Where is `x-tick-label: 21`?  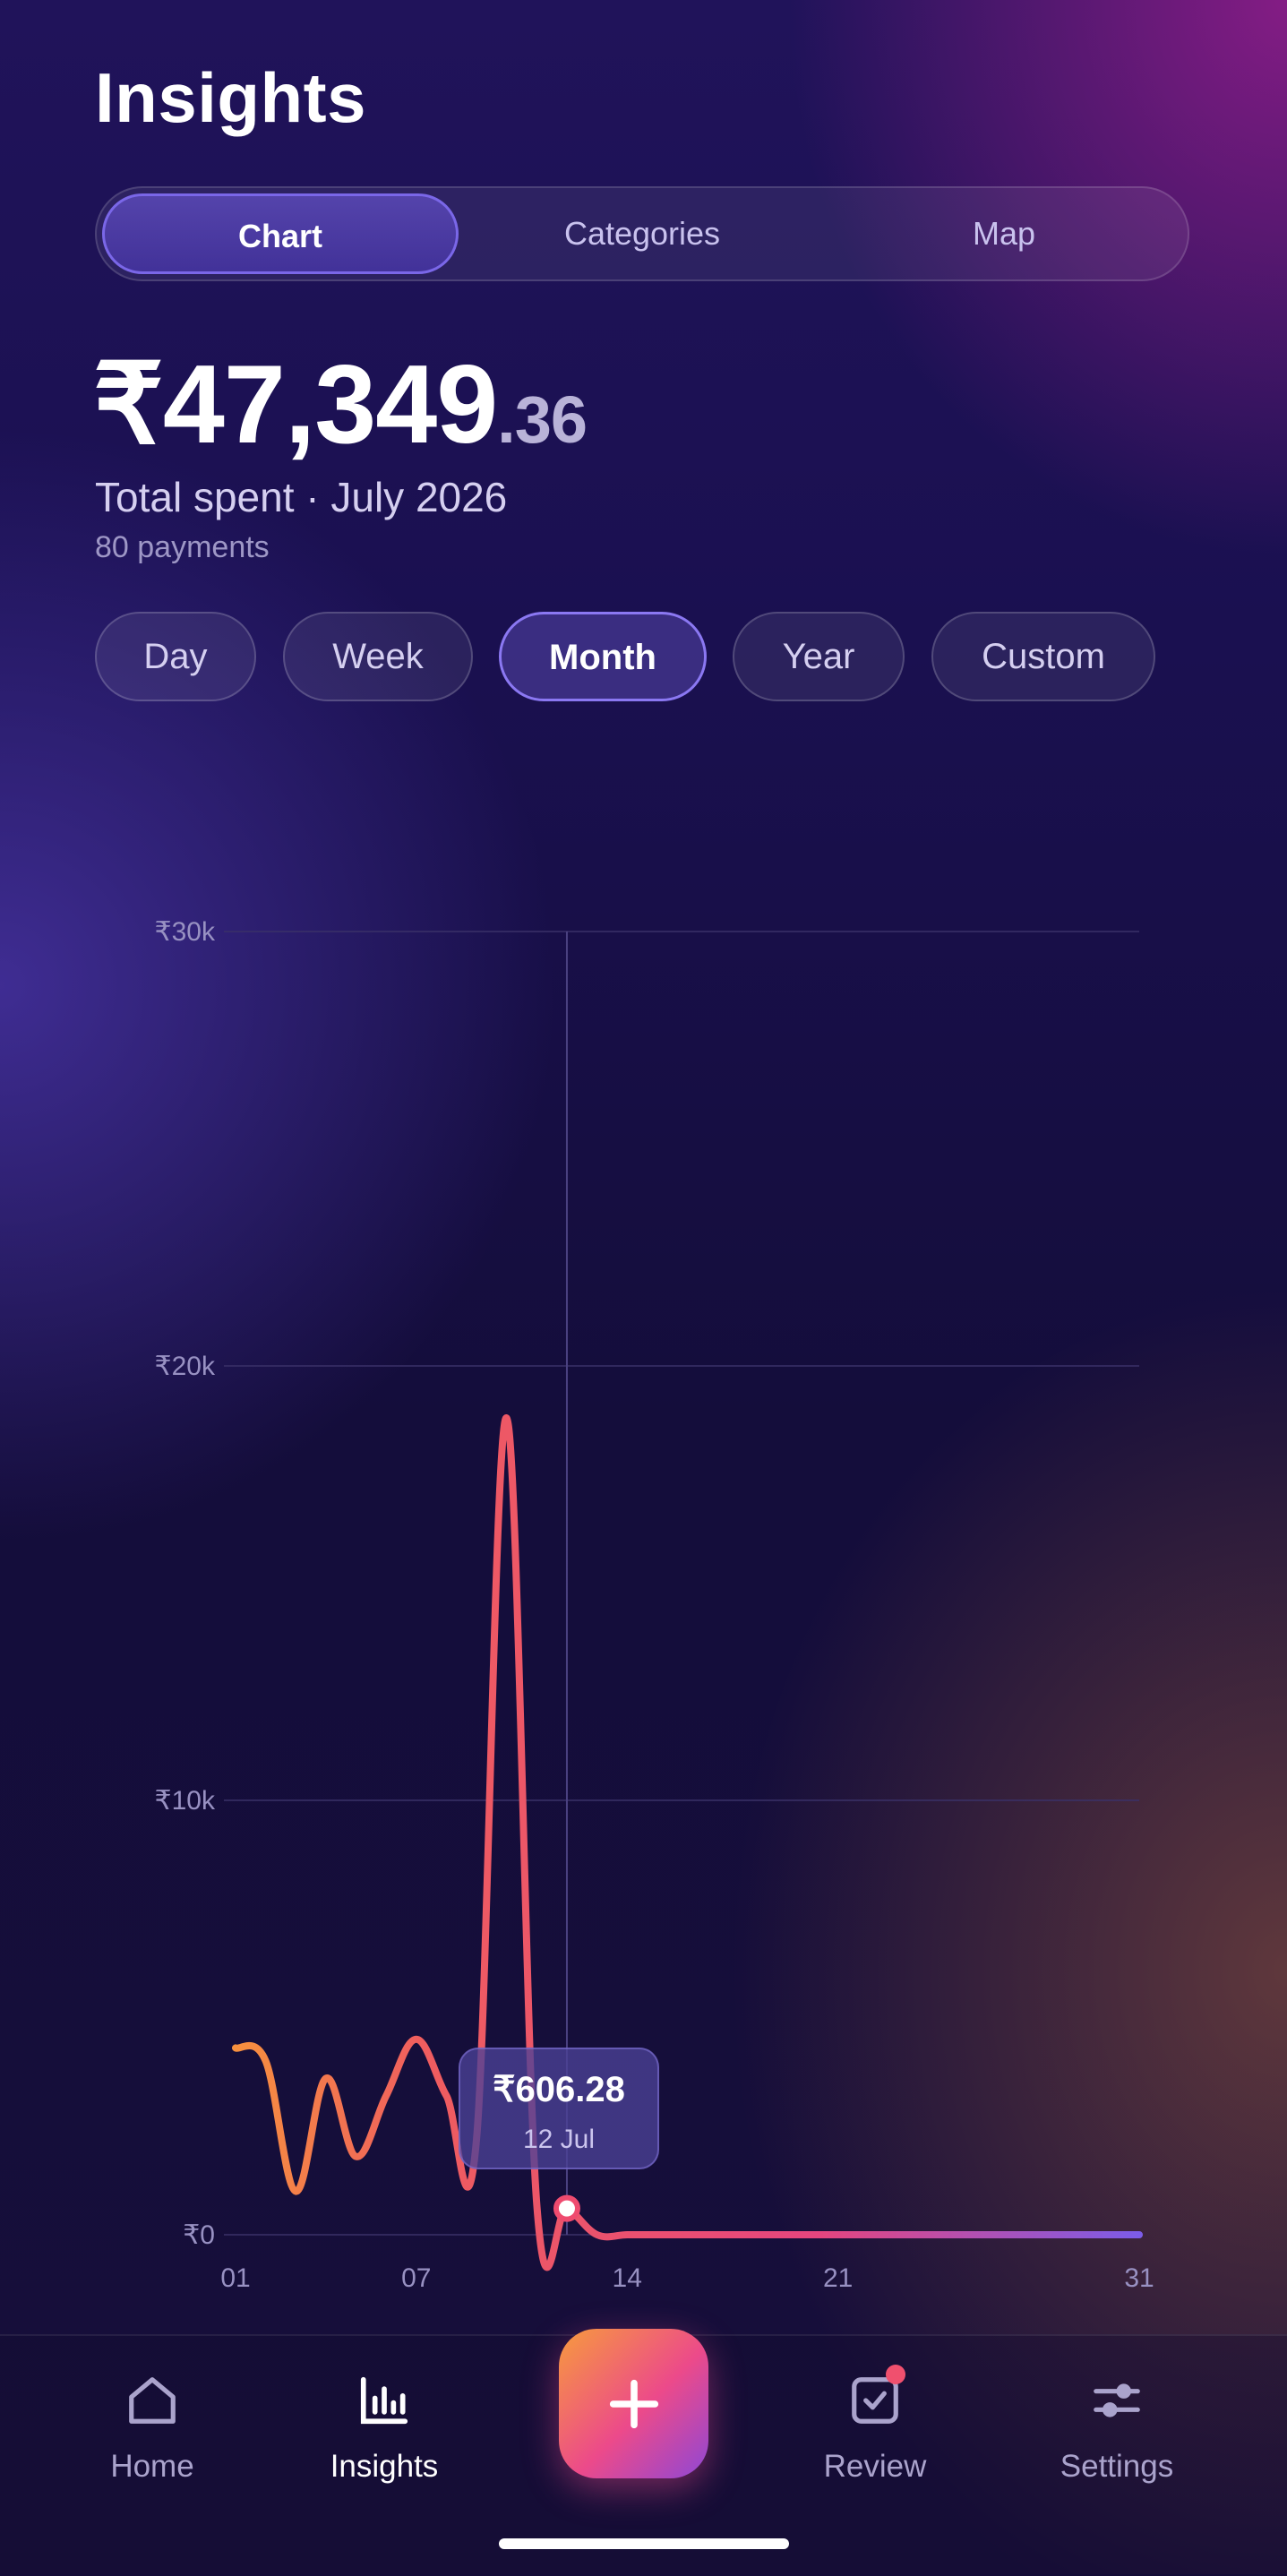
x-tick-label: 21 is located at coordinates (838, 2278).